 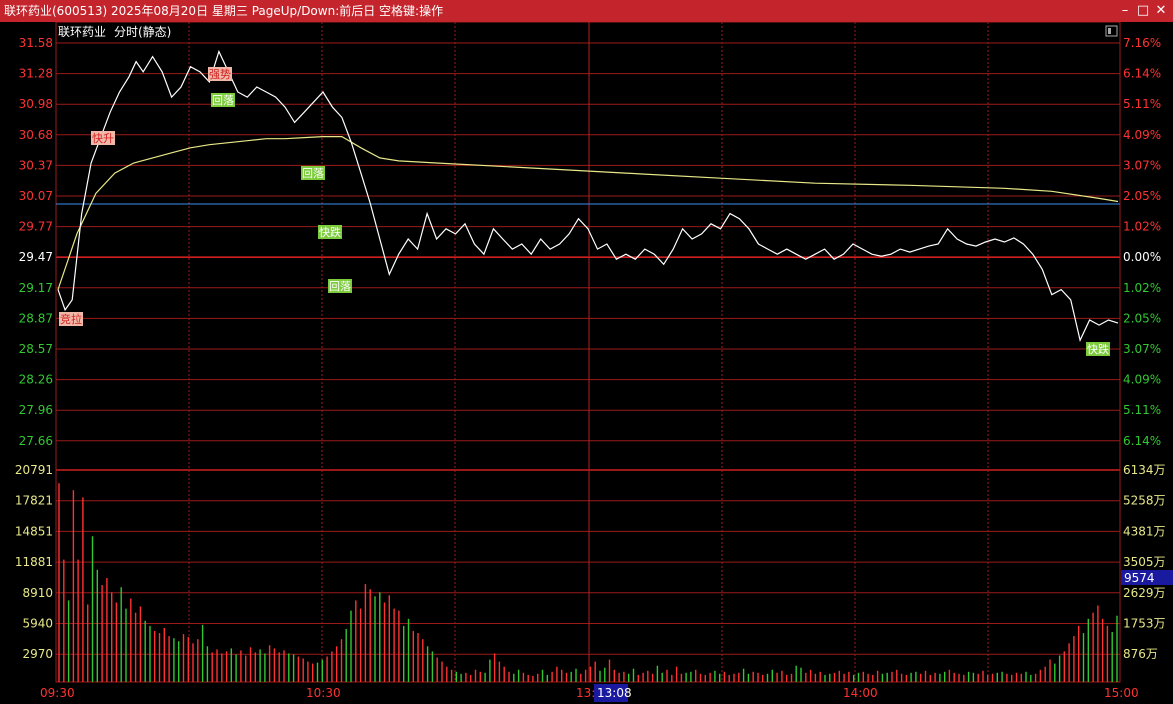 What do you see at coordinates (1143, 11) in the screenshot?
I see `maximize-icon: □` at bounding box center [1143, 11].